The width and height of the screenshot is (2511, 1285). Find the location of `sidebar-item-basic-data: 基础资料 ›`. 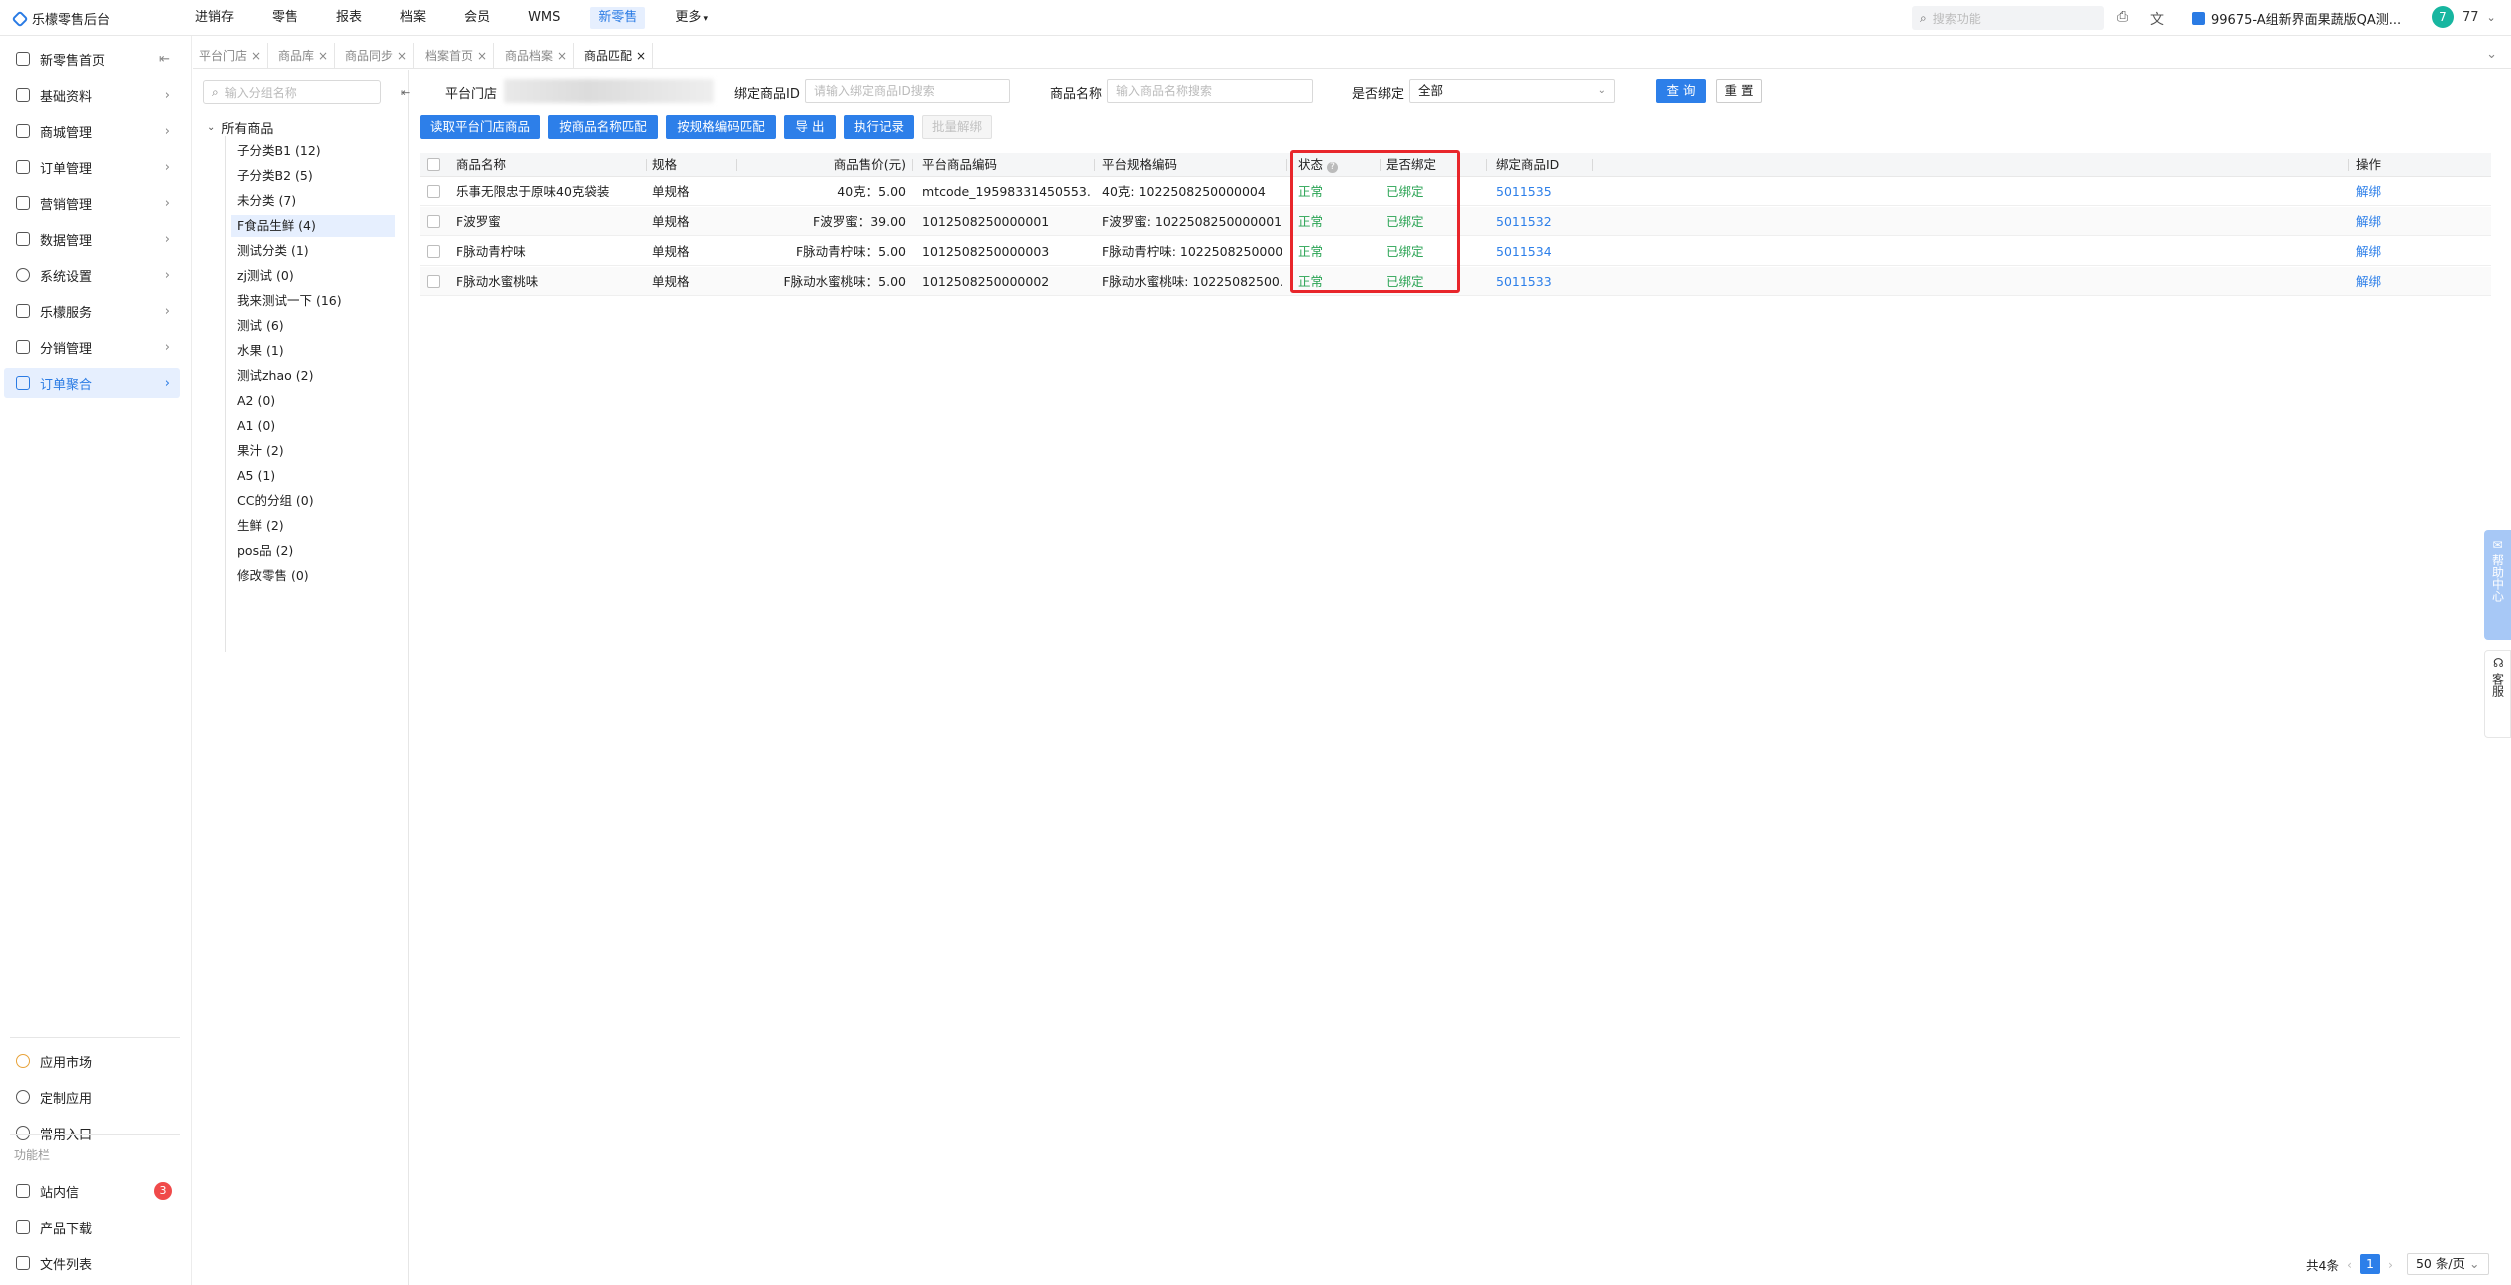

sidebar-item-basic-data: 基础资料 › is located at coordinates (92, 95).